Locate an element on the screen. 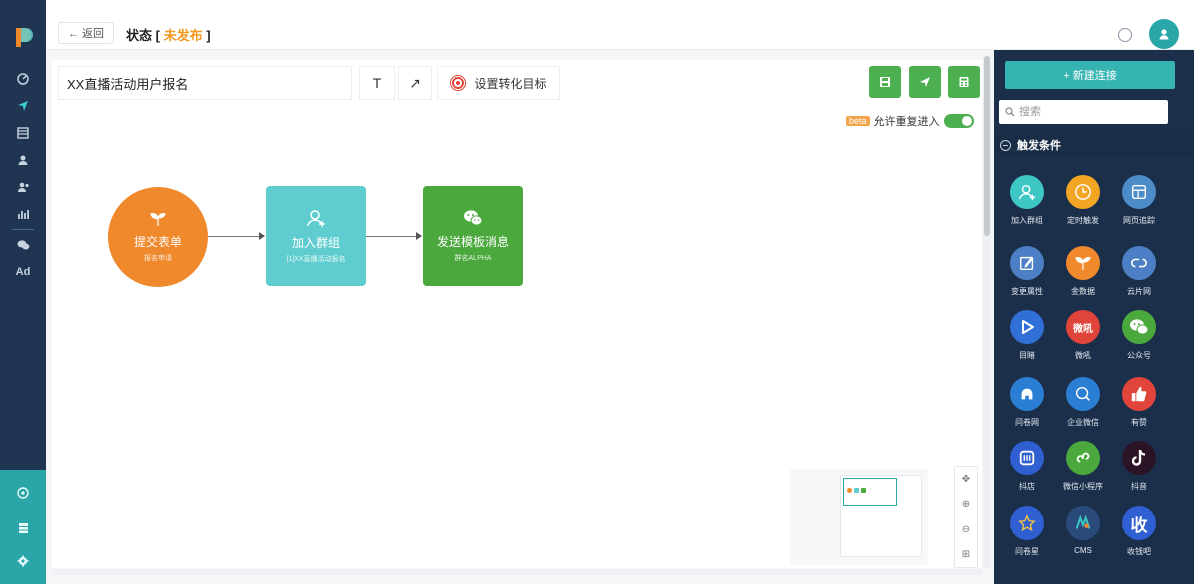 This screenshot has width=1194, height=584. journey-name-input is located at coordinates (205, 83).